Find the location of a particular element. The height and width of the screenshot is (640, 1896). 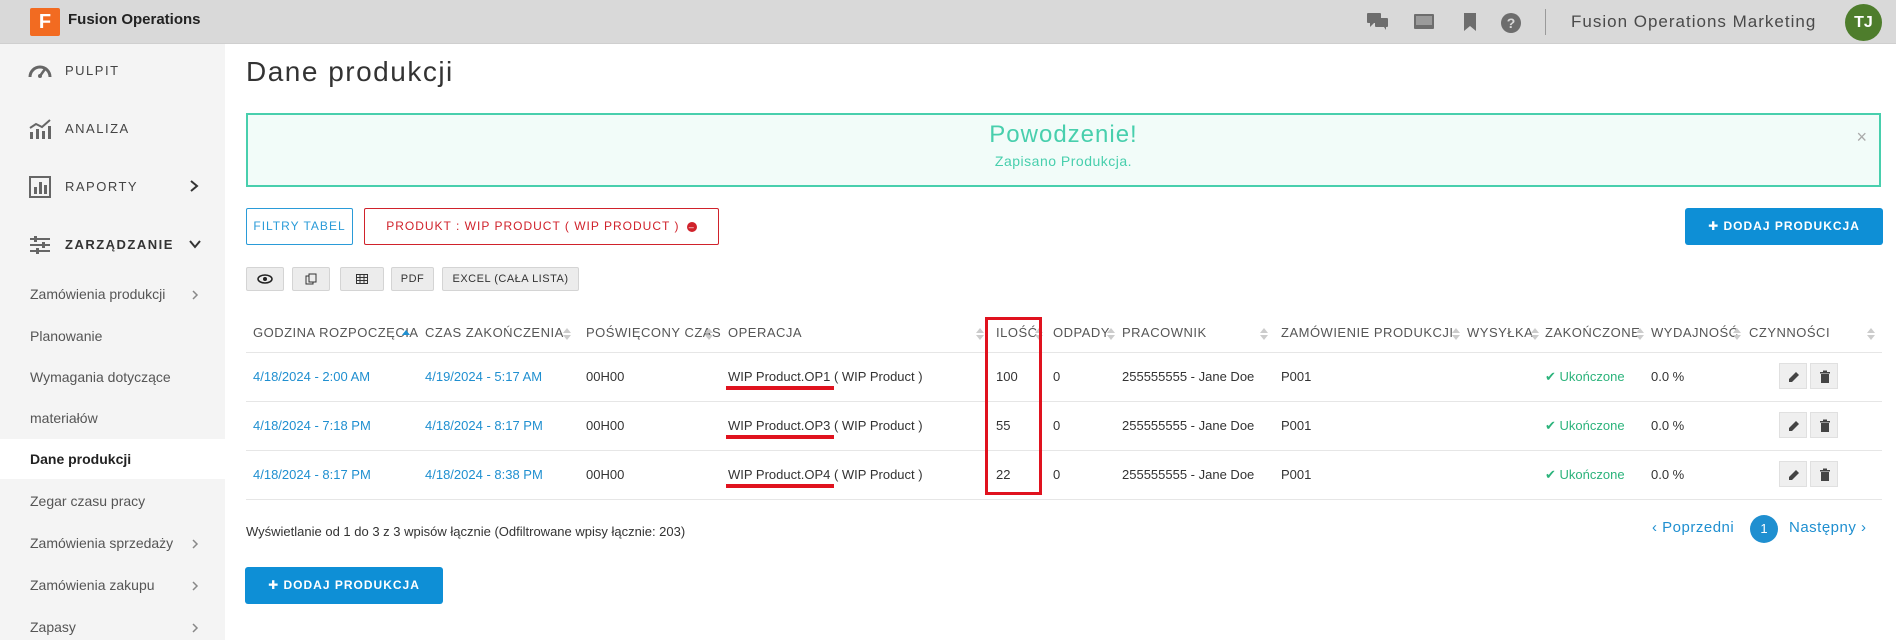

bookmark-icon is located at coordinates (1470, 22).